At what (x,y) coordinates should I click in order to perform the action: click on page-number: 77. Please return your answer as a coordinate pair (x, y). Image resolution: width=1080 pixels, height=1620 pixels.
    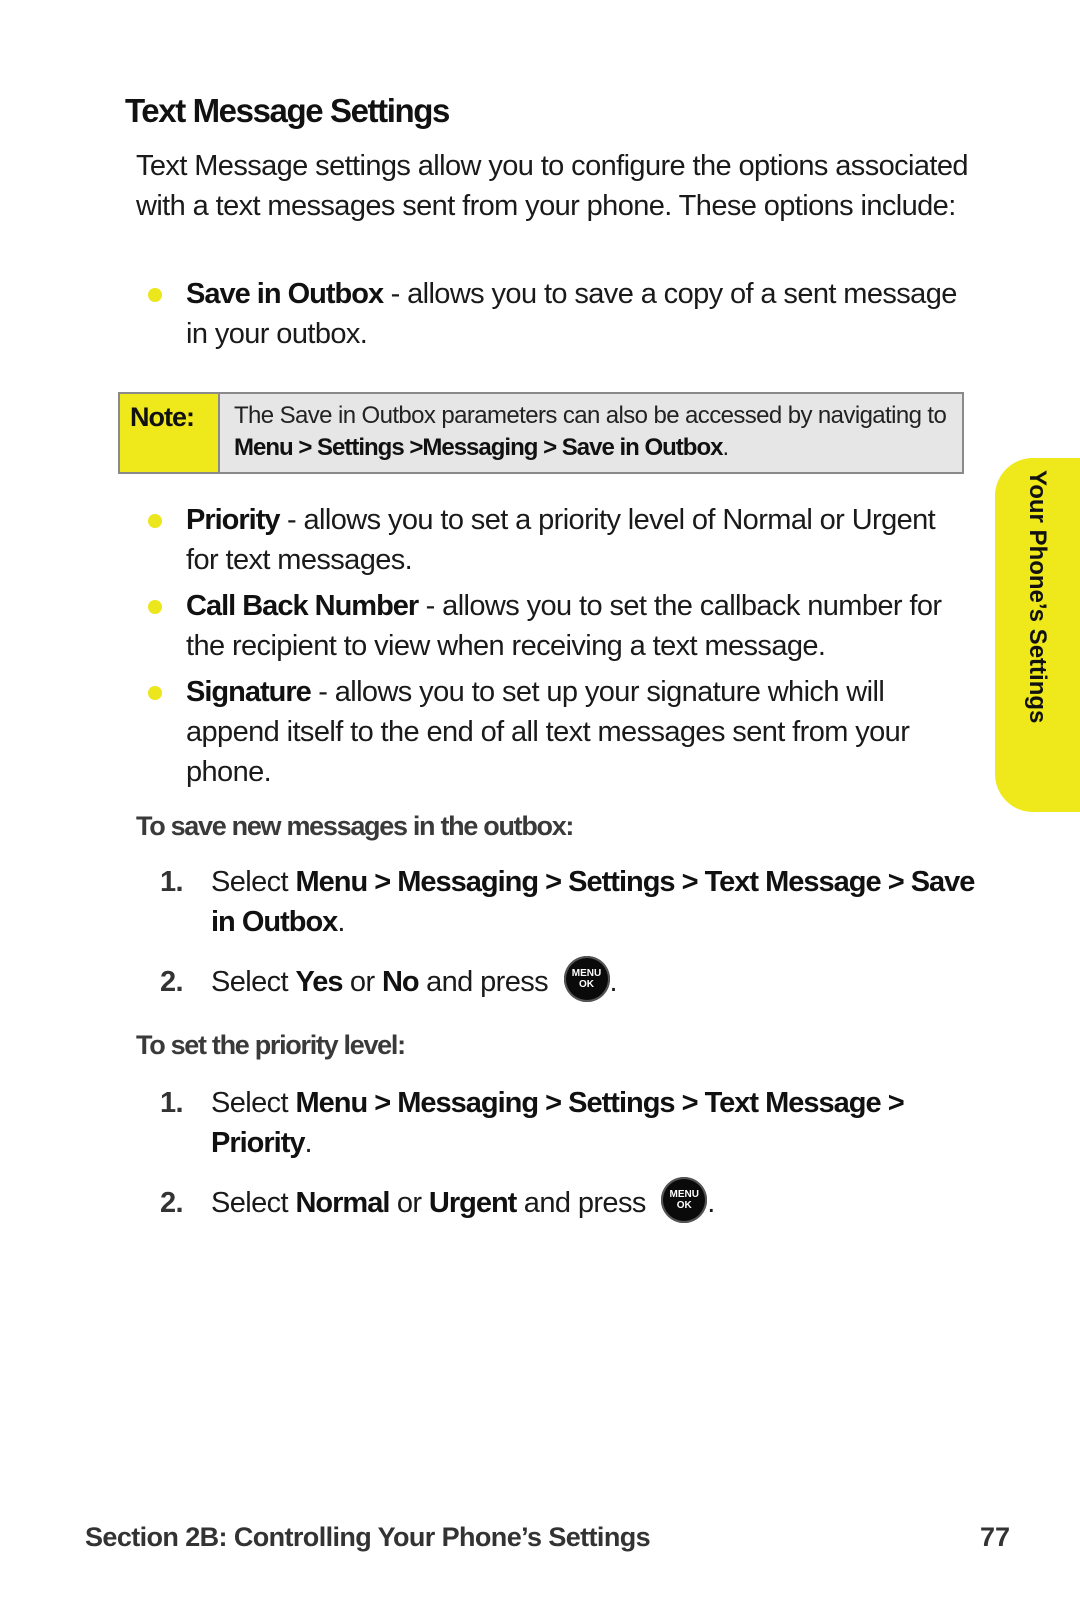
    Looking at the image, I should click on (995, 1537).